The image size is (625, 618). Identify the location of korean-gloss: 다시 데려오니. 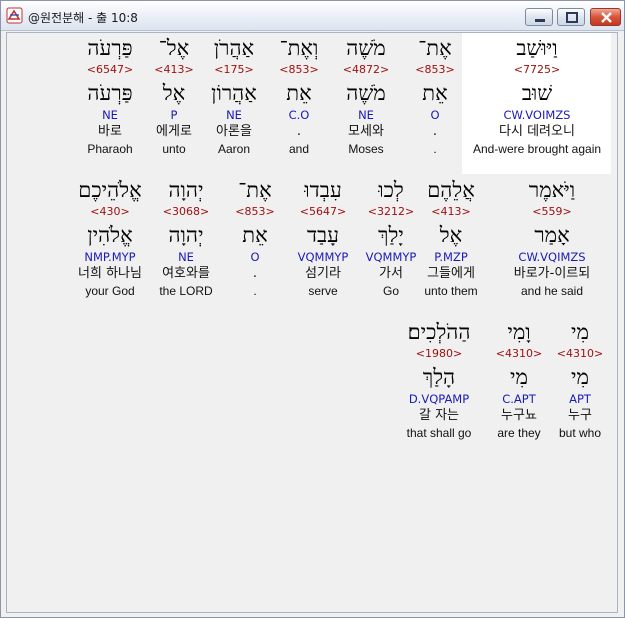
(537, 131).